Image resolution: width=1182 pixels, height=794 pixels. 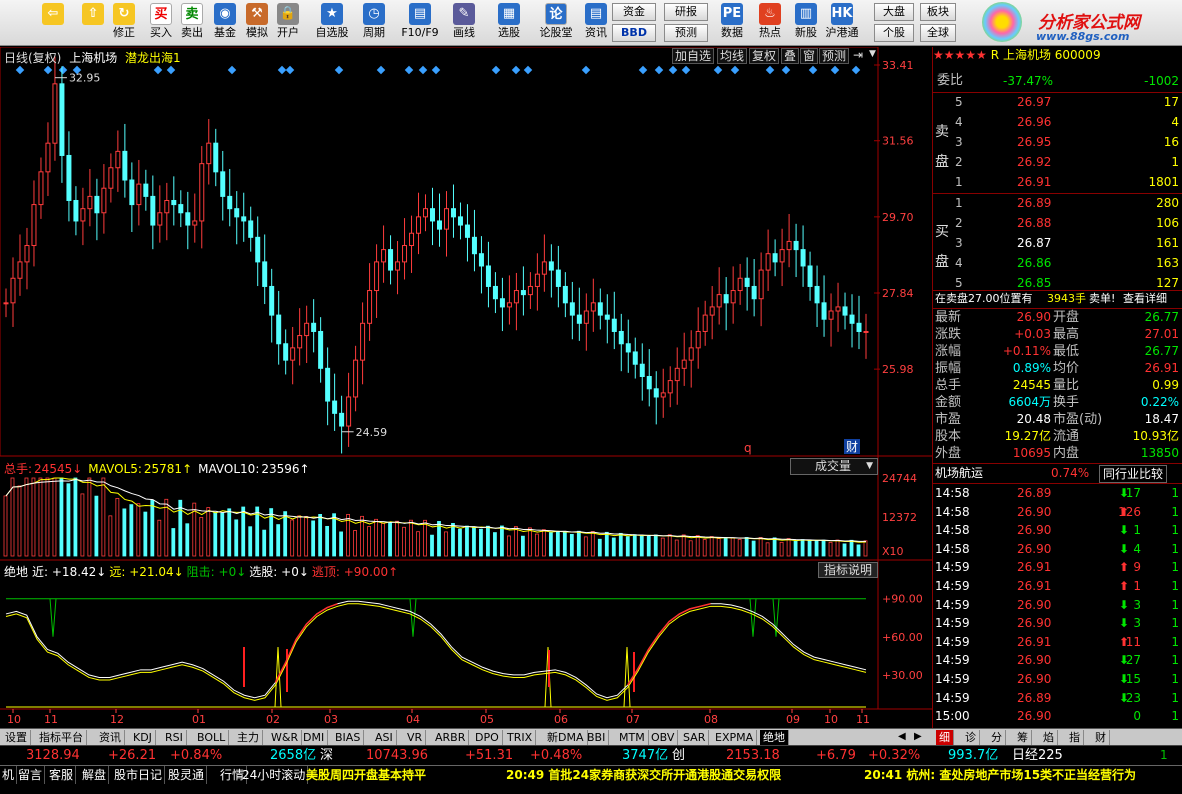 I want to click on period-label: 日线(复权), so click(x=32, y=58).